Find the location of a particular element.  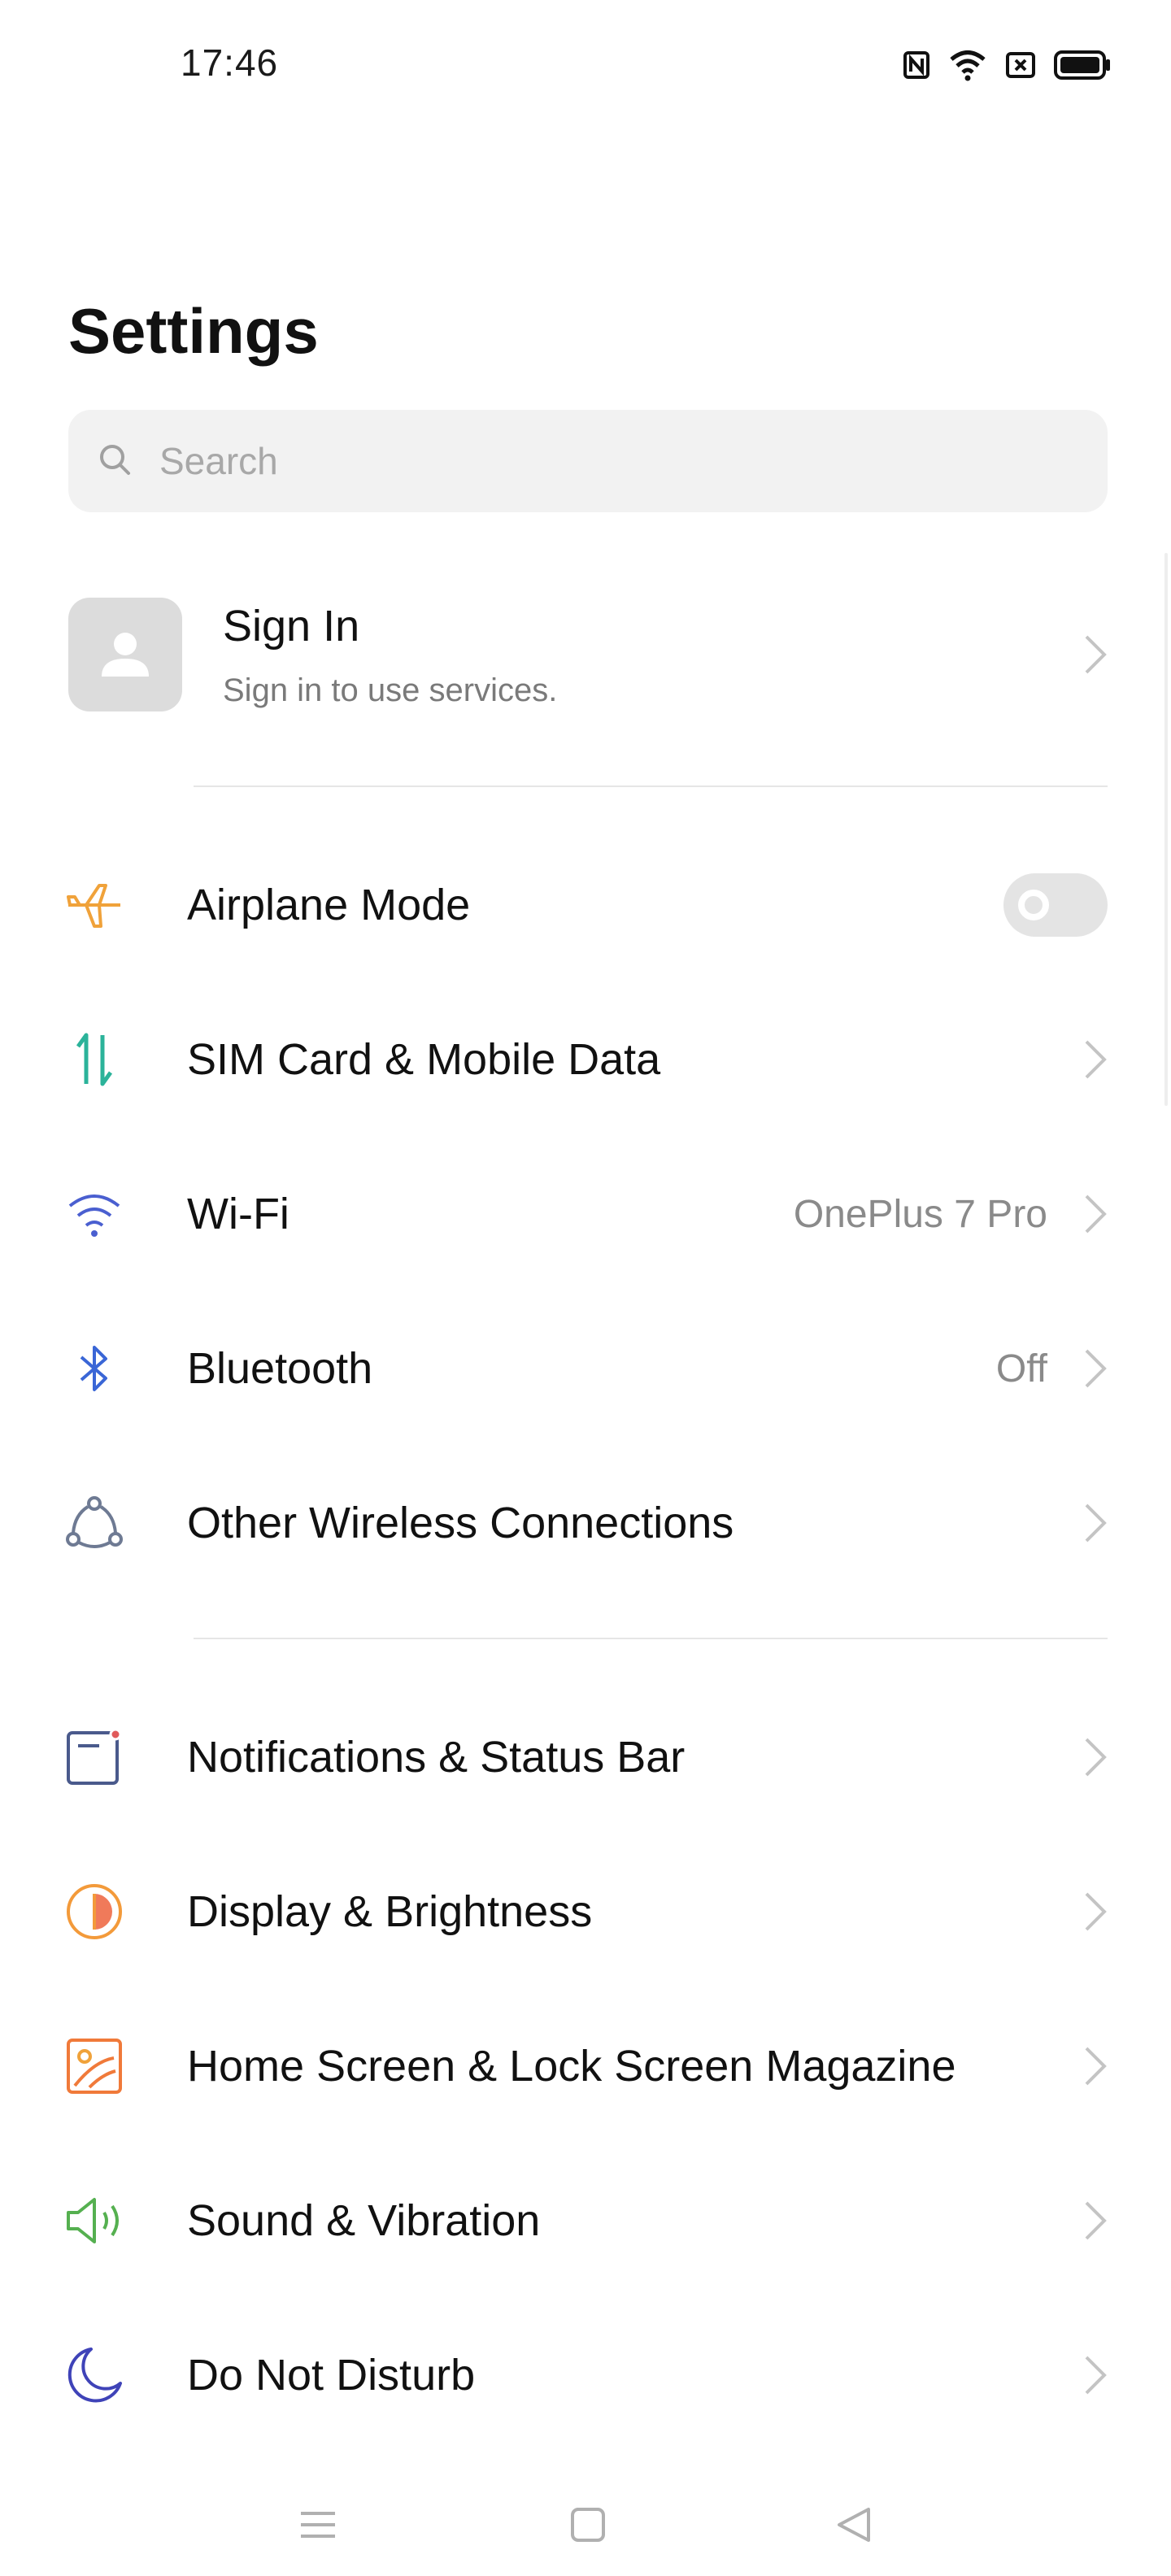

airplane-icon is located at coordinates (95, 905).